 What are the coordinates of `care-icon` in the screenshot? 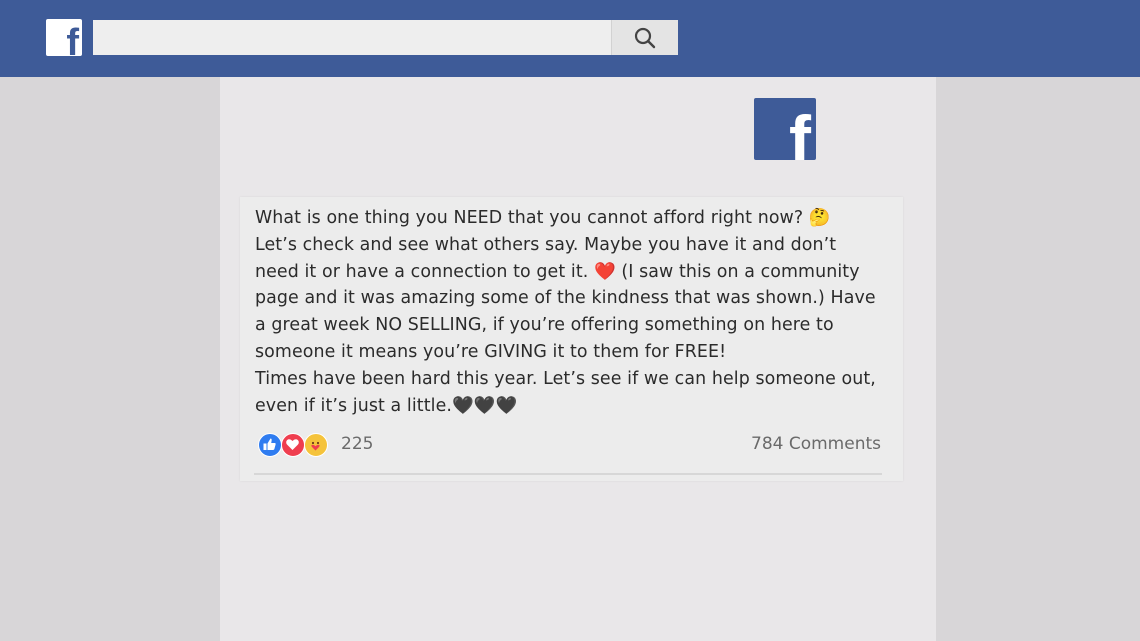 It's located at (316, 445).